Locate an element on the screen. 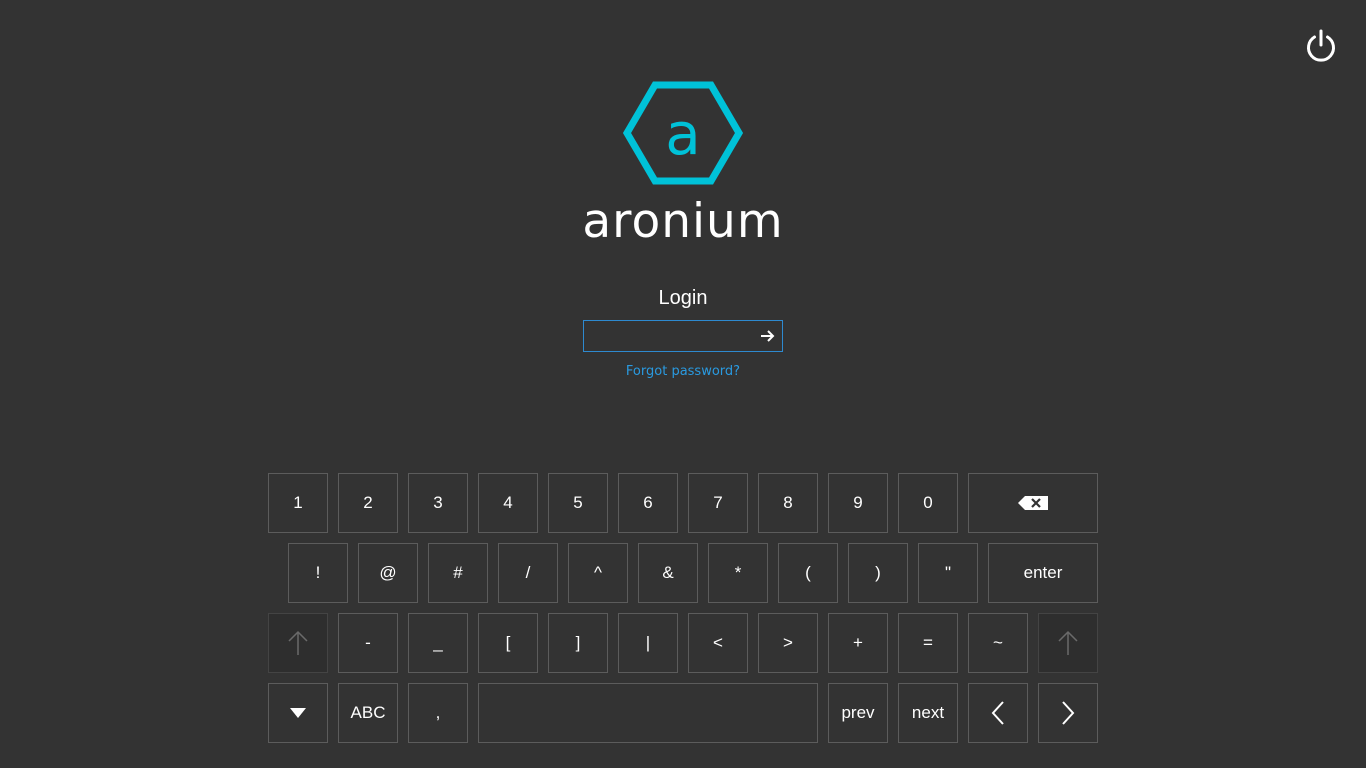  hide-keyboard-key is located at coordinates (298, 713).